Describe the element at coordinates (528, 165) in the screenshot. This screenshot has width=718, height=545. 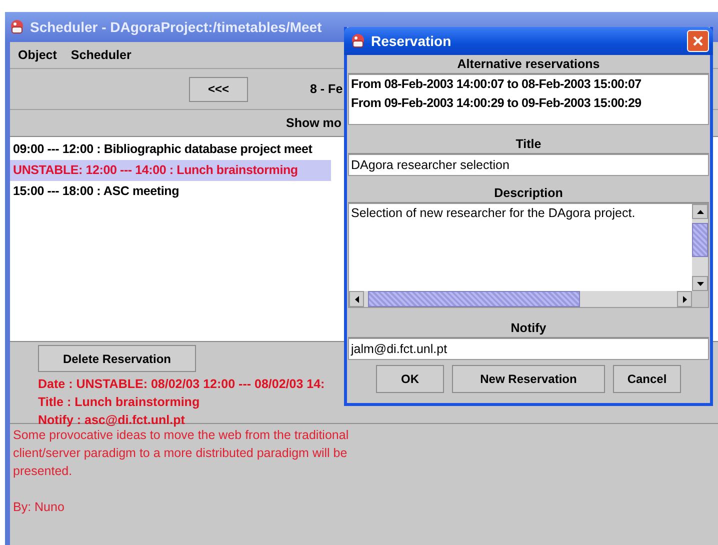
I see `title-field: DAgora researcher selection` at that location.